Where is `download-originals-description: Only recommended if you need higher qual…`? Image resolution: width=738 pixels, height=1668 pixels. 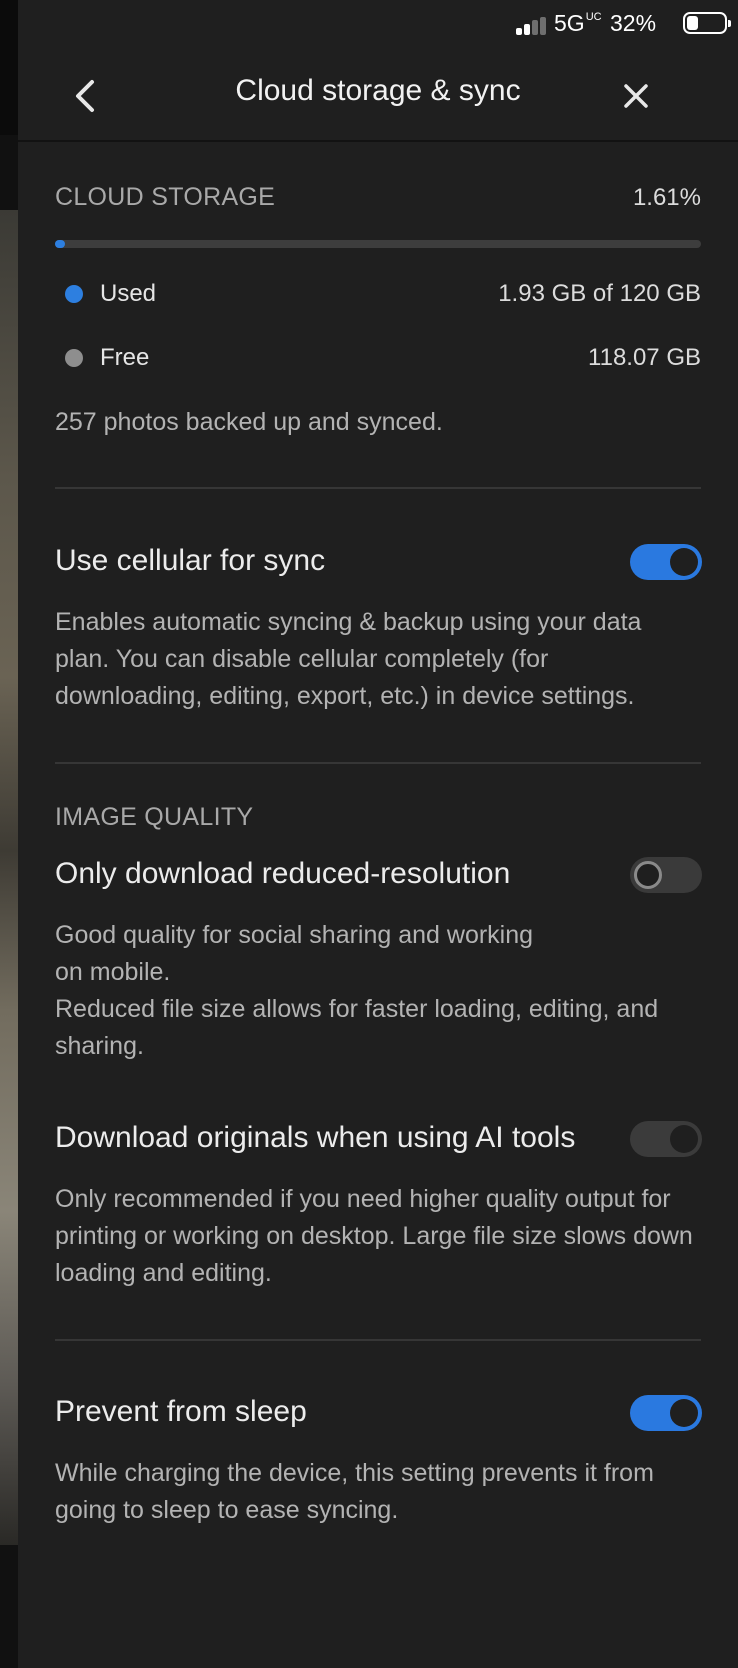 download-originals-description: Only recommended if you need higher qual… is located at coordinates (374, 1236).